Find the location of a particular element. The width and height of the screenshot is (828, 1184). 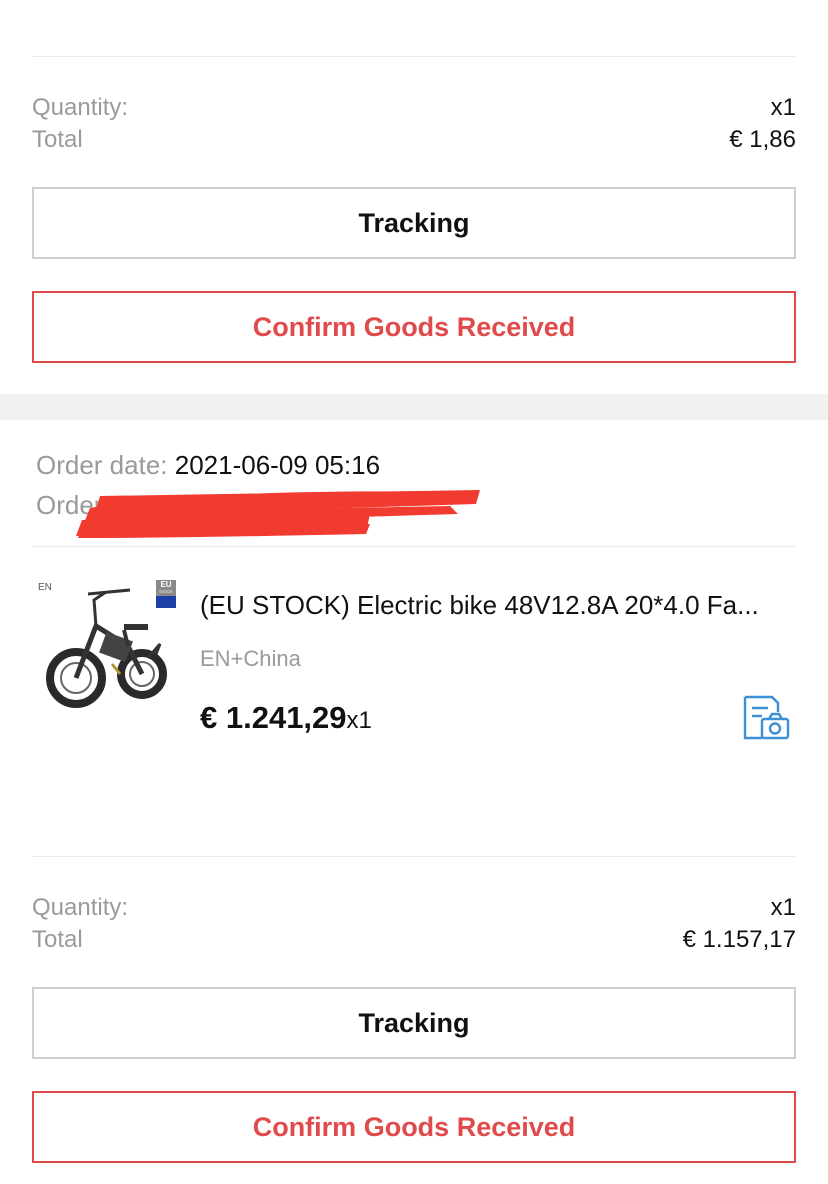

product-price-value: € 1.241,29 is located at coordinates (273, 717).